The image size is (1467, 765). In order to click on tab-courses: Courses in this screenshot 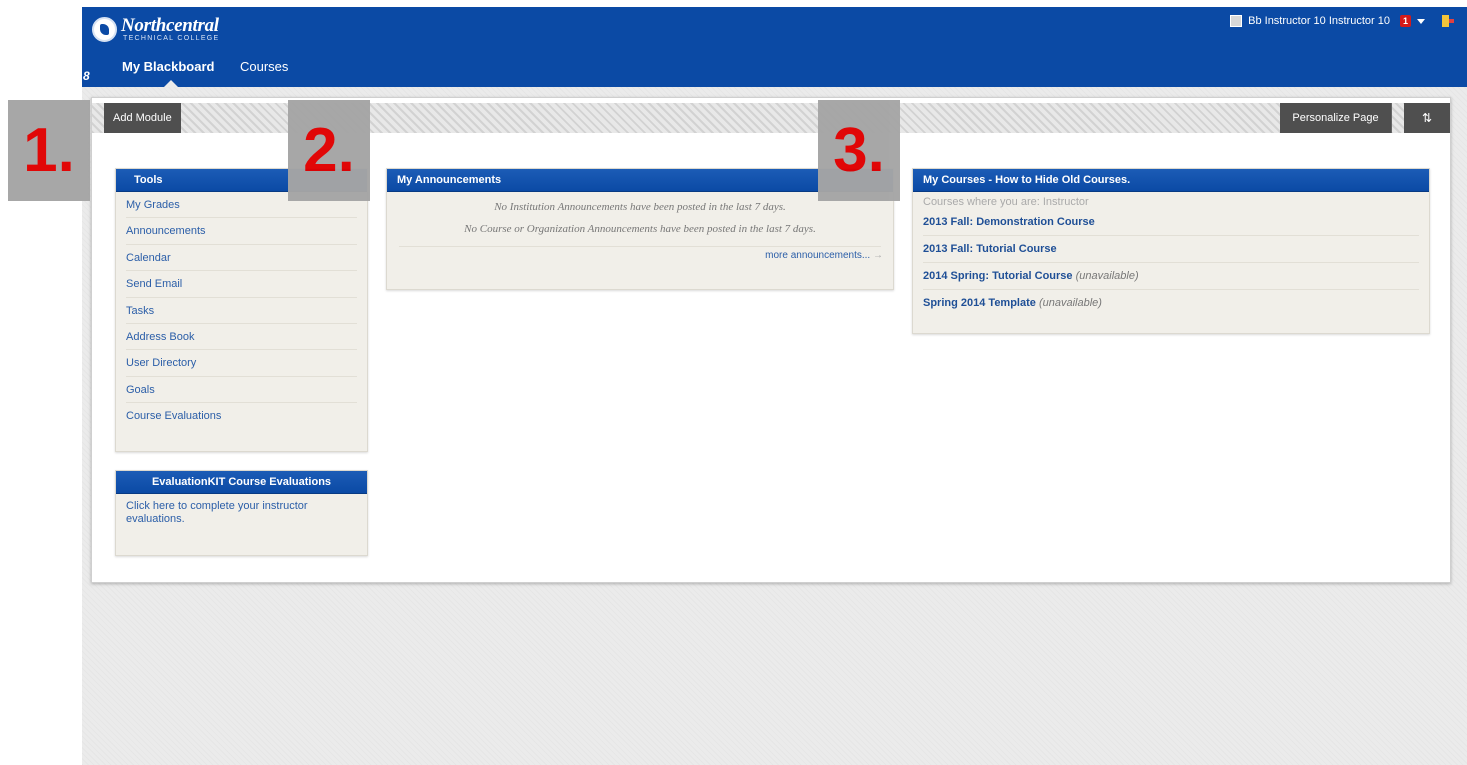, I will do `click(264, 71)`.